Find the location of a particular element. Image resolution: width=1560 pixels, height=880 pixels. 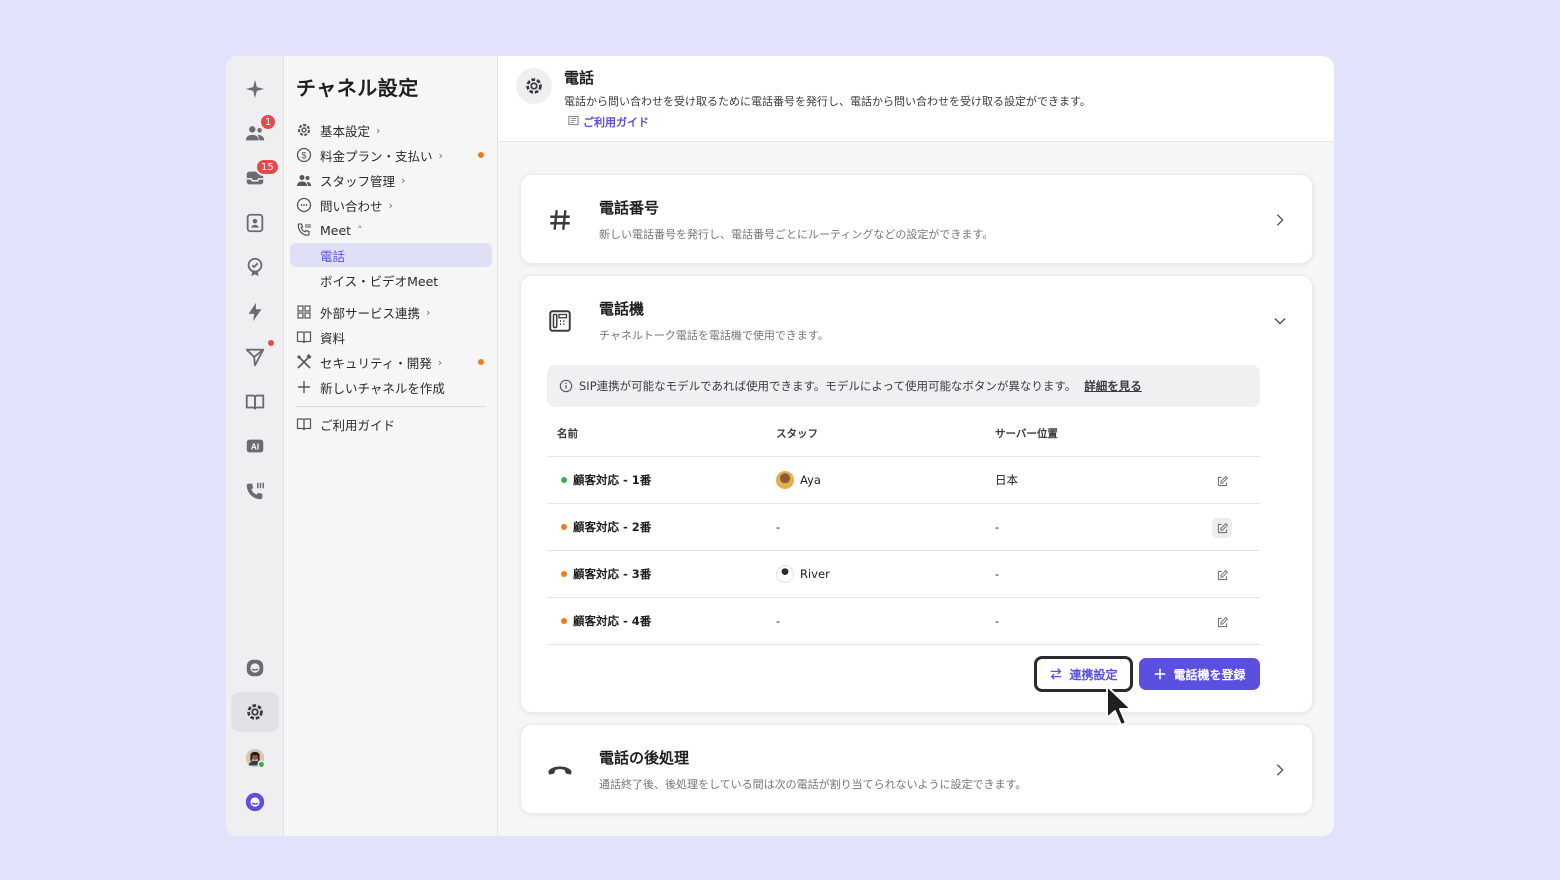

table-row: 顧客対応 - 2番 - - is located at coordinates (903, 527).